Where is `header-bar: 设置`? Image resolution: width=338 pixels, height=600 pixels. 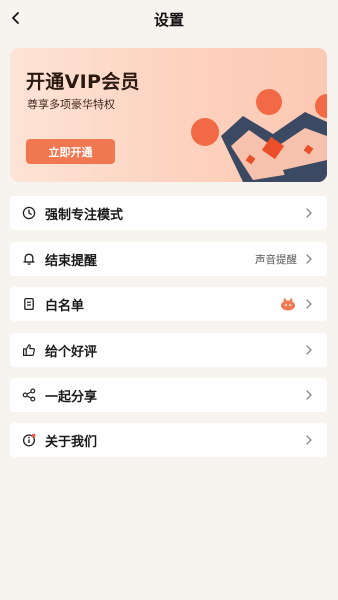
header-bar: 设置 is located at coordinates (169, 19).